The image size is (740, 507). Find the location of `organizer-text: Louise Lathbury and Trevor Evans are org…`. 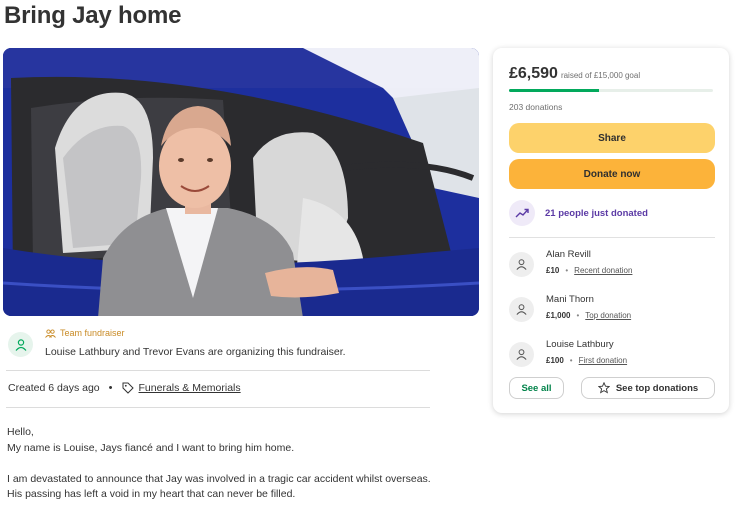

organizer-text: Louise Lathbury and Trevor Evans are org… is located at coordinates (195, 352).